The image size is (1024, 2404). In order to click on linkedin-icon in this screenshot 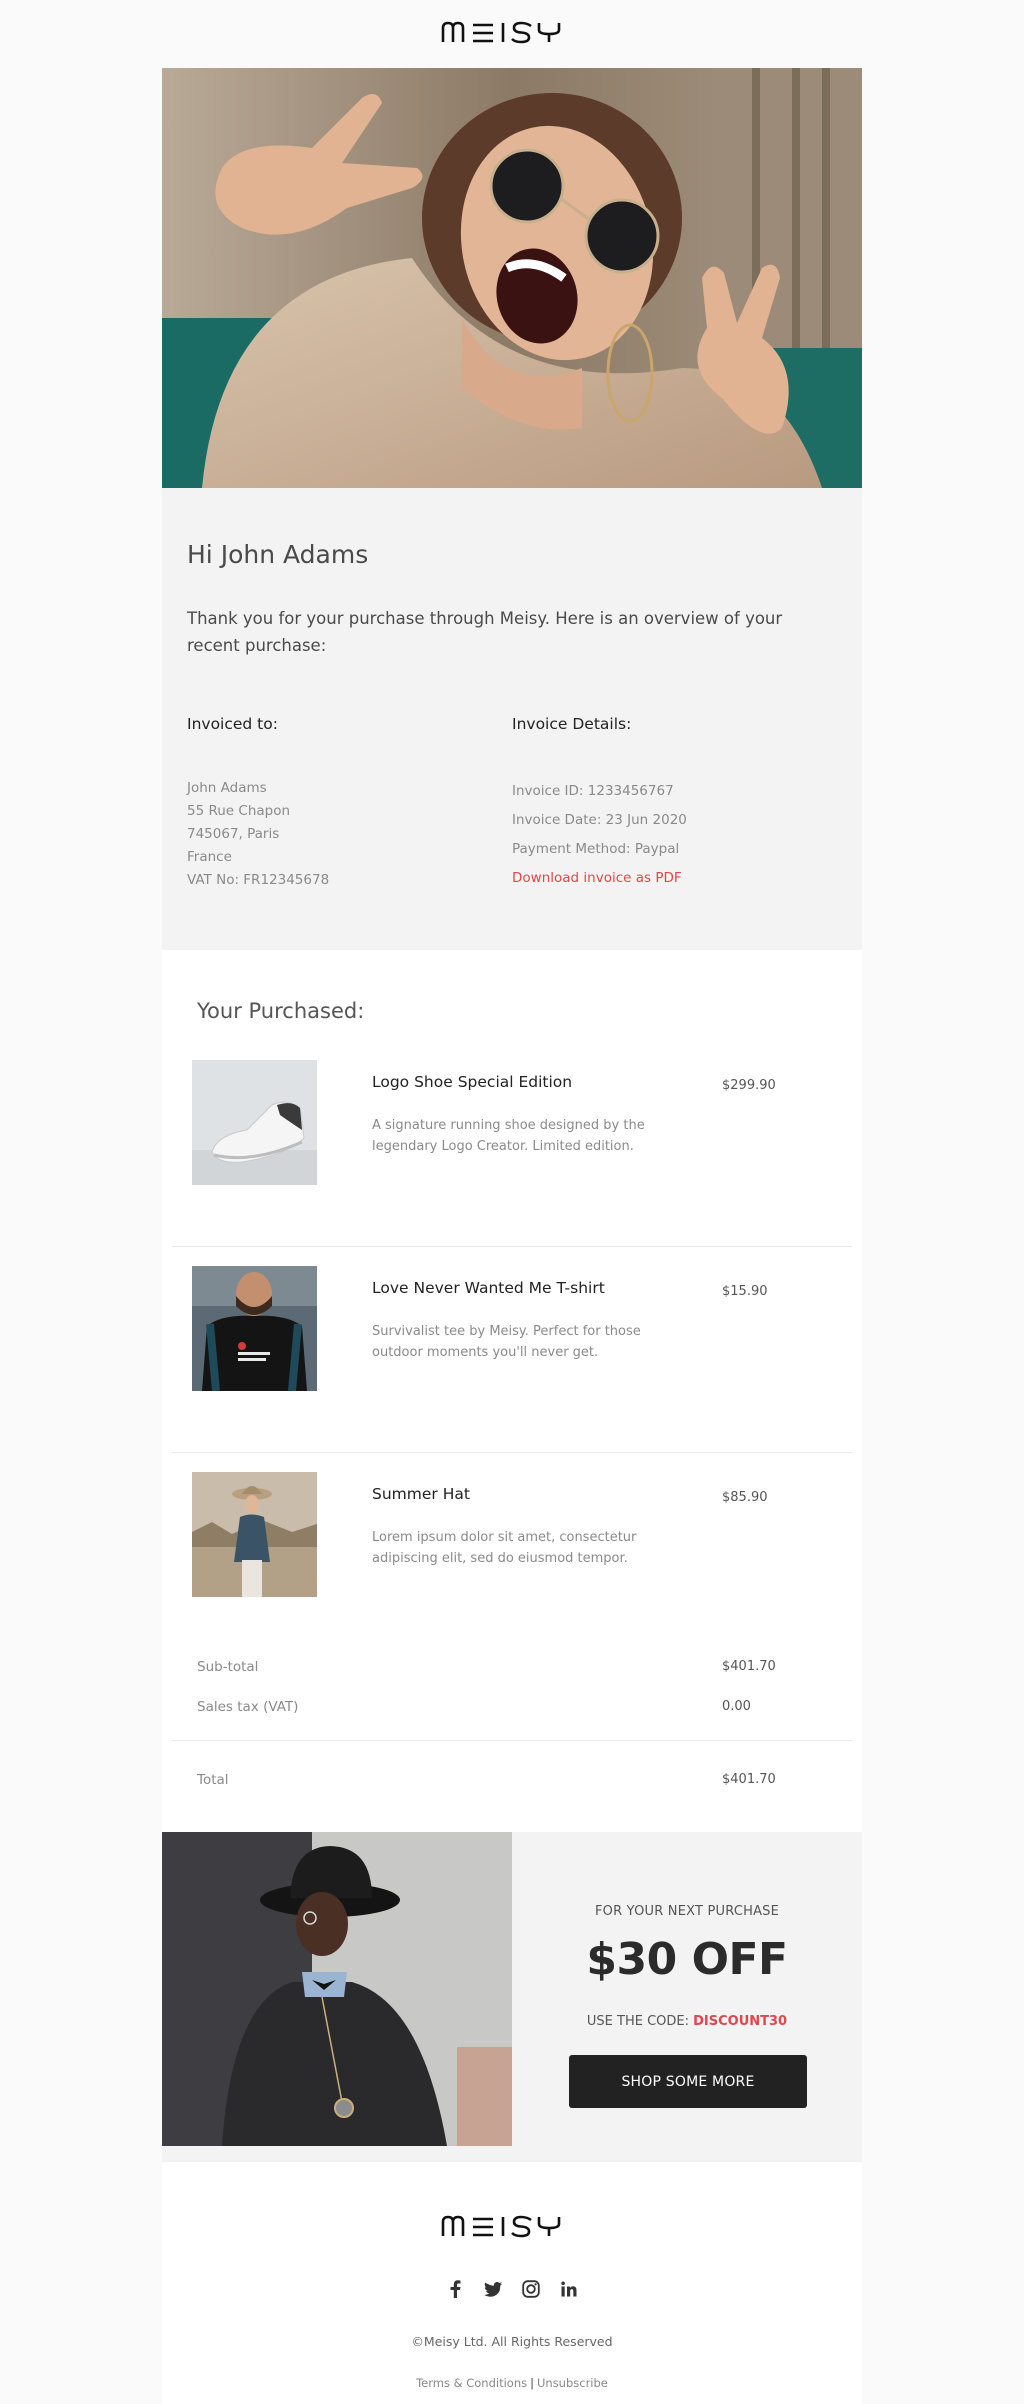, I will do `click(569, 2289)`.